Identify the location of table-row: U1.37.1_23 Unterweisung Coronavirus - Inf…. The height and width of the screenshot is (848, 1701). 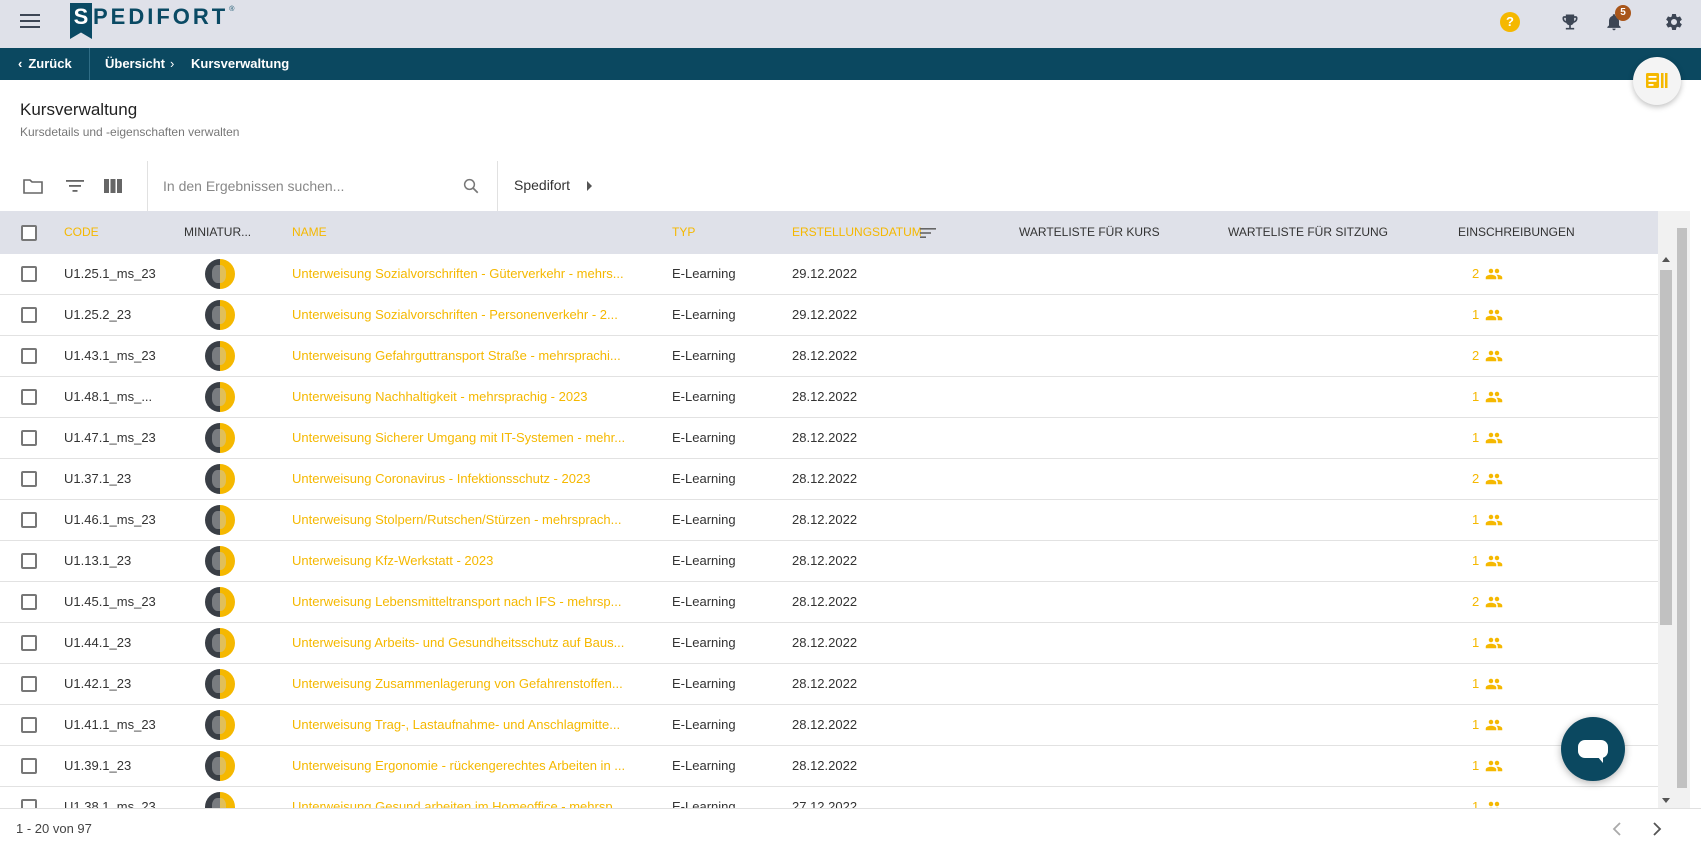
(829, 479).